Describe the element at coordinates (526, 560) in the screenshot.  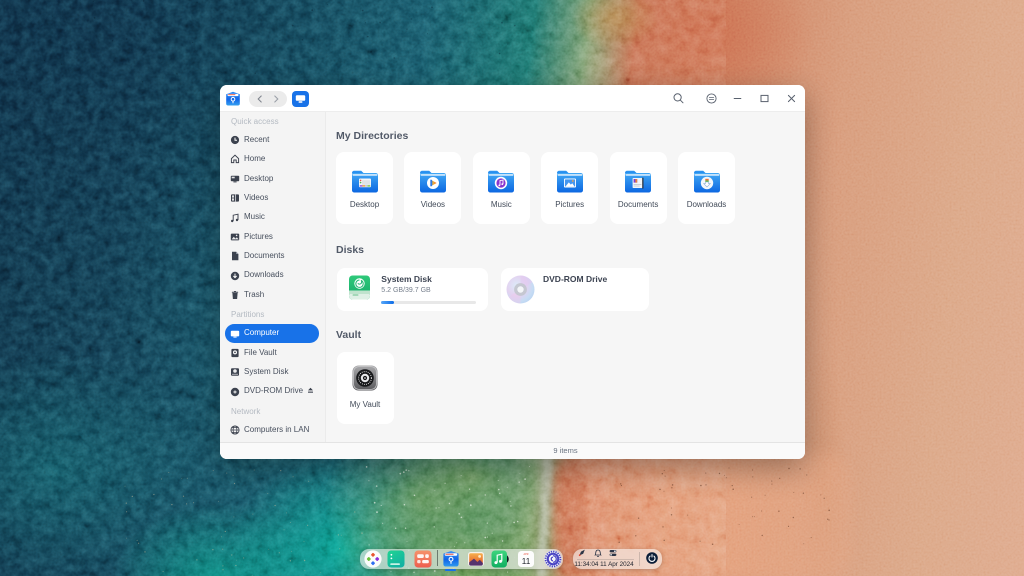
I see `svg-text: 11` at that location.